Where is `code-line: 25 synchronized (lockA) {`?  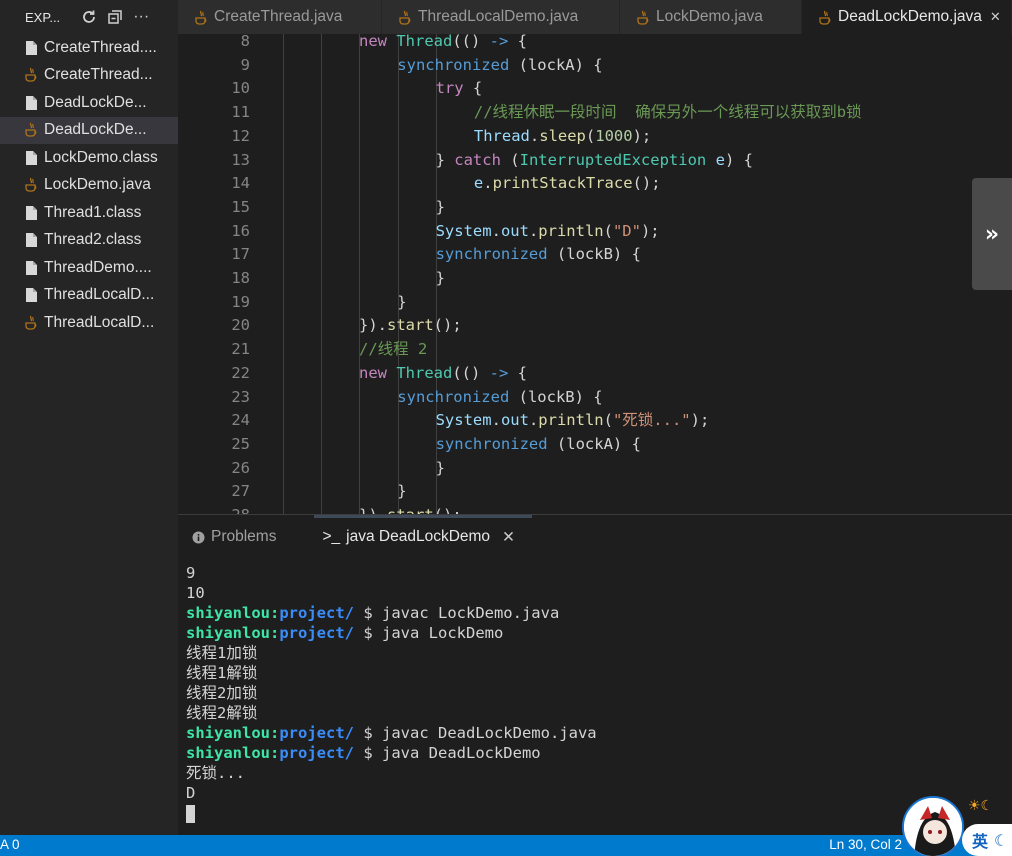 code-line: 25 synchronized (lockA) { is located at coordinates (595, 445).